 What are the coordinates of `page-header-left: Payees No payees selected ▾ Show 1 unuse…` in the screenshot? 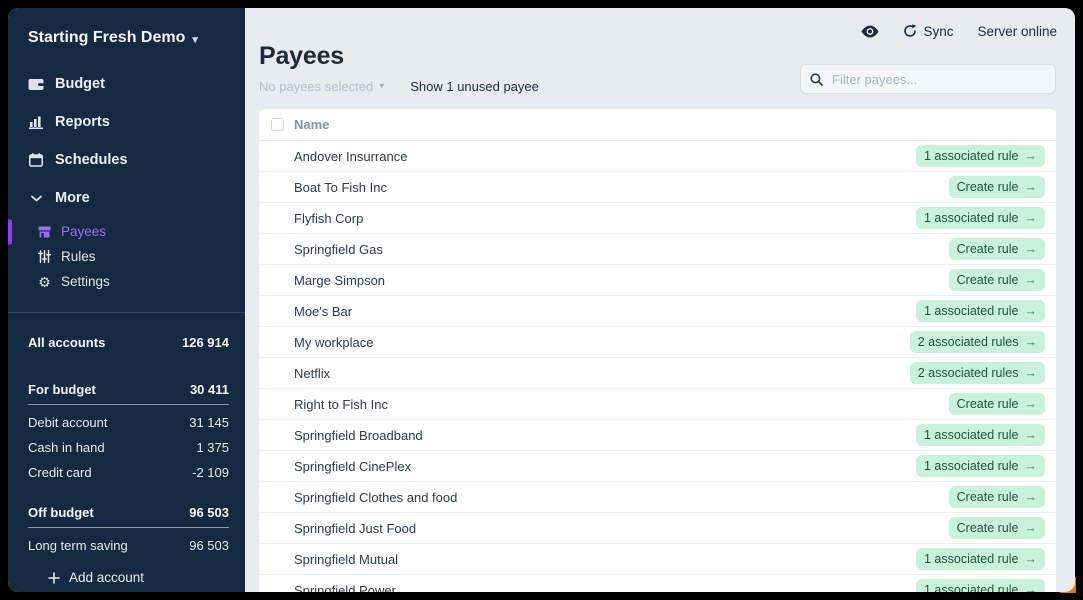 It's located at (399, 67).